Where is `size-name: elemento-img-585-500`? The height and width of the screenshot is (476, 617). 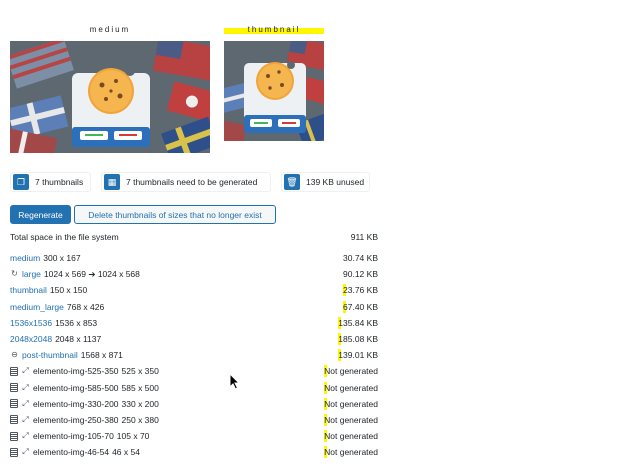 size-name: elemento-img-585-500 is located at coordinates (76, 387).